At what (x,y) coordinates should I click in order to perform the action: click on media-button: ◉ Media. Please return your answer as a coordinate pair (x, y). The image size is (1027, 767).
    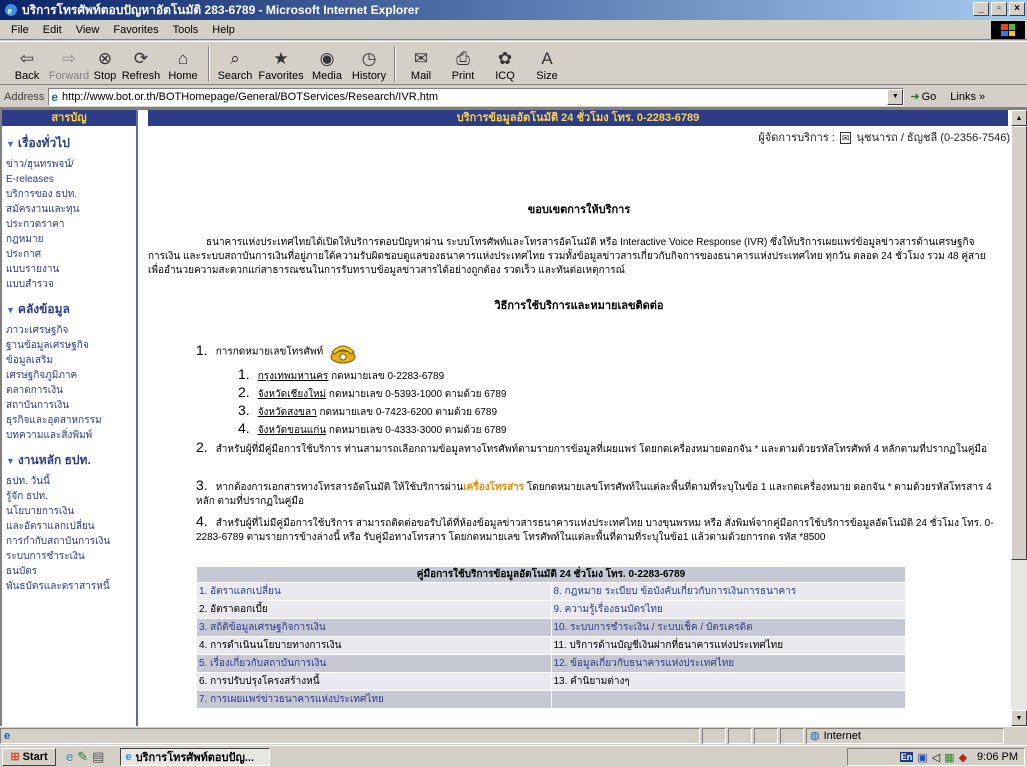
    Looking at the image, I should click on (327, 64).